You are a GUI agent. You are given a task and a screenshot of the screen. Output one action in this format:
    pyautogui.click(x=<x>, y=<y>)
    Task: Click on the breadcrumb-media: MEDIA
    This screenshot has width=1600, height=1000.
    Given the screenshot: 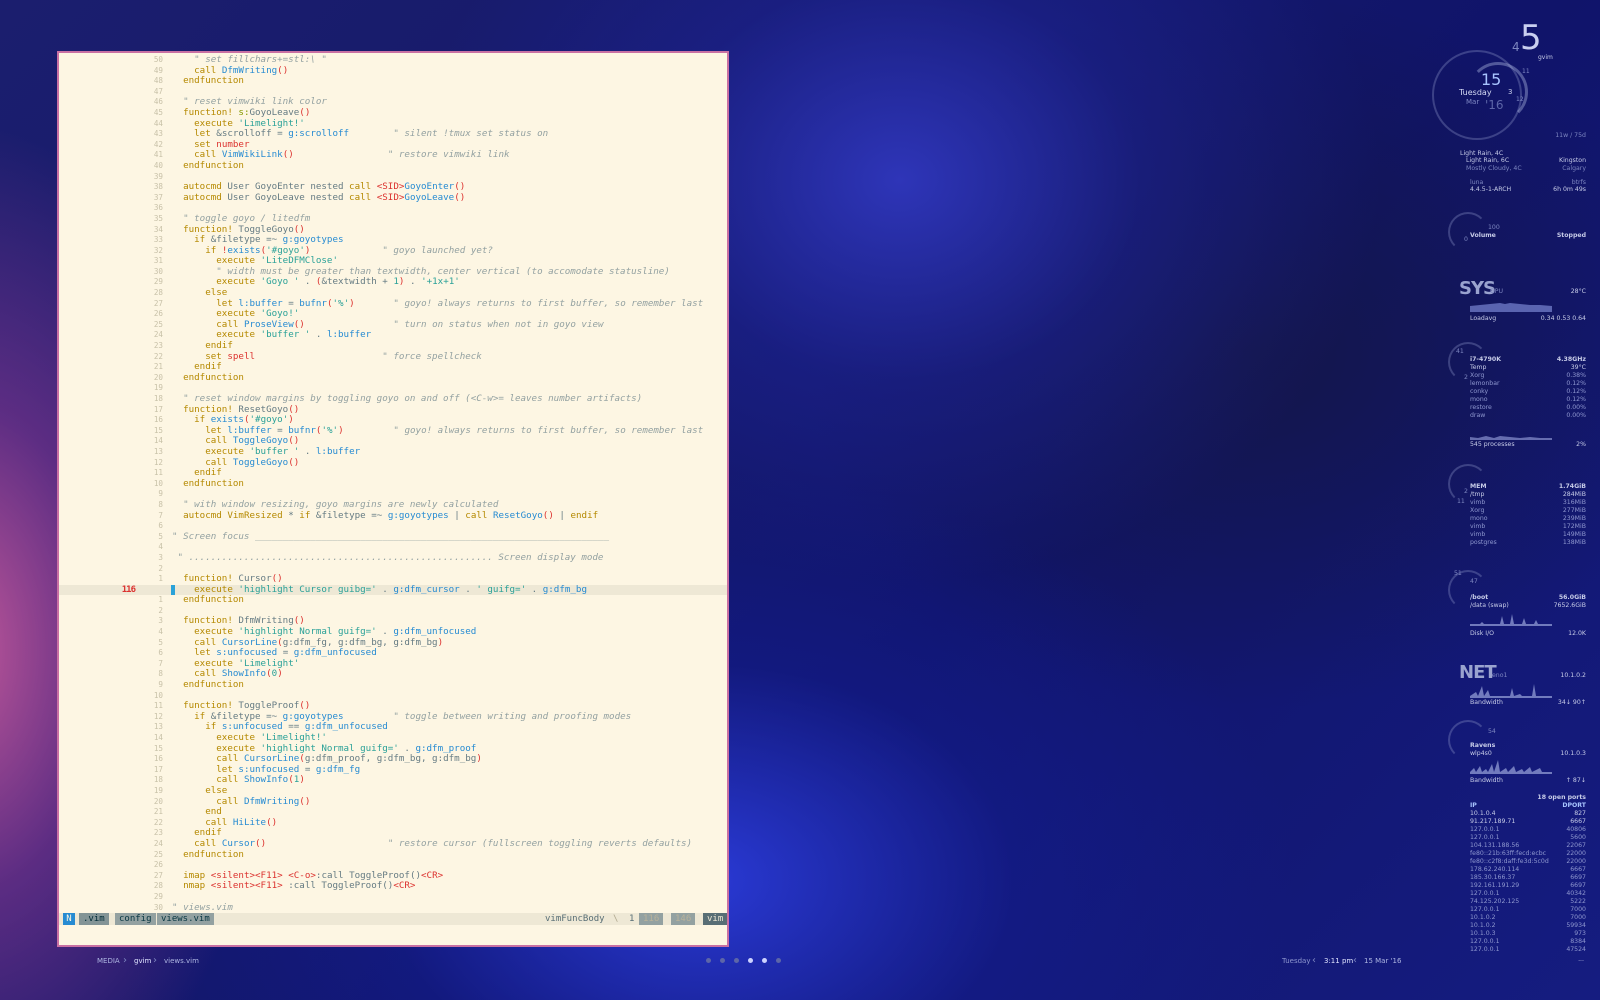 What is the action you would take?
    pyautogui.click(x=108, y=961)
    